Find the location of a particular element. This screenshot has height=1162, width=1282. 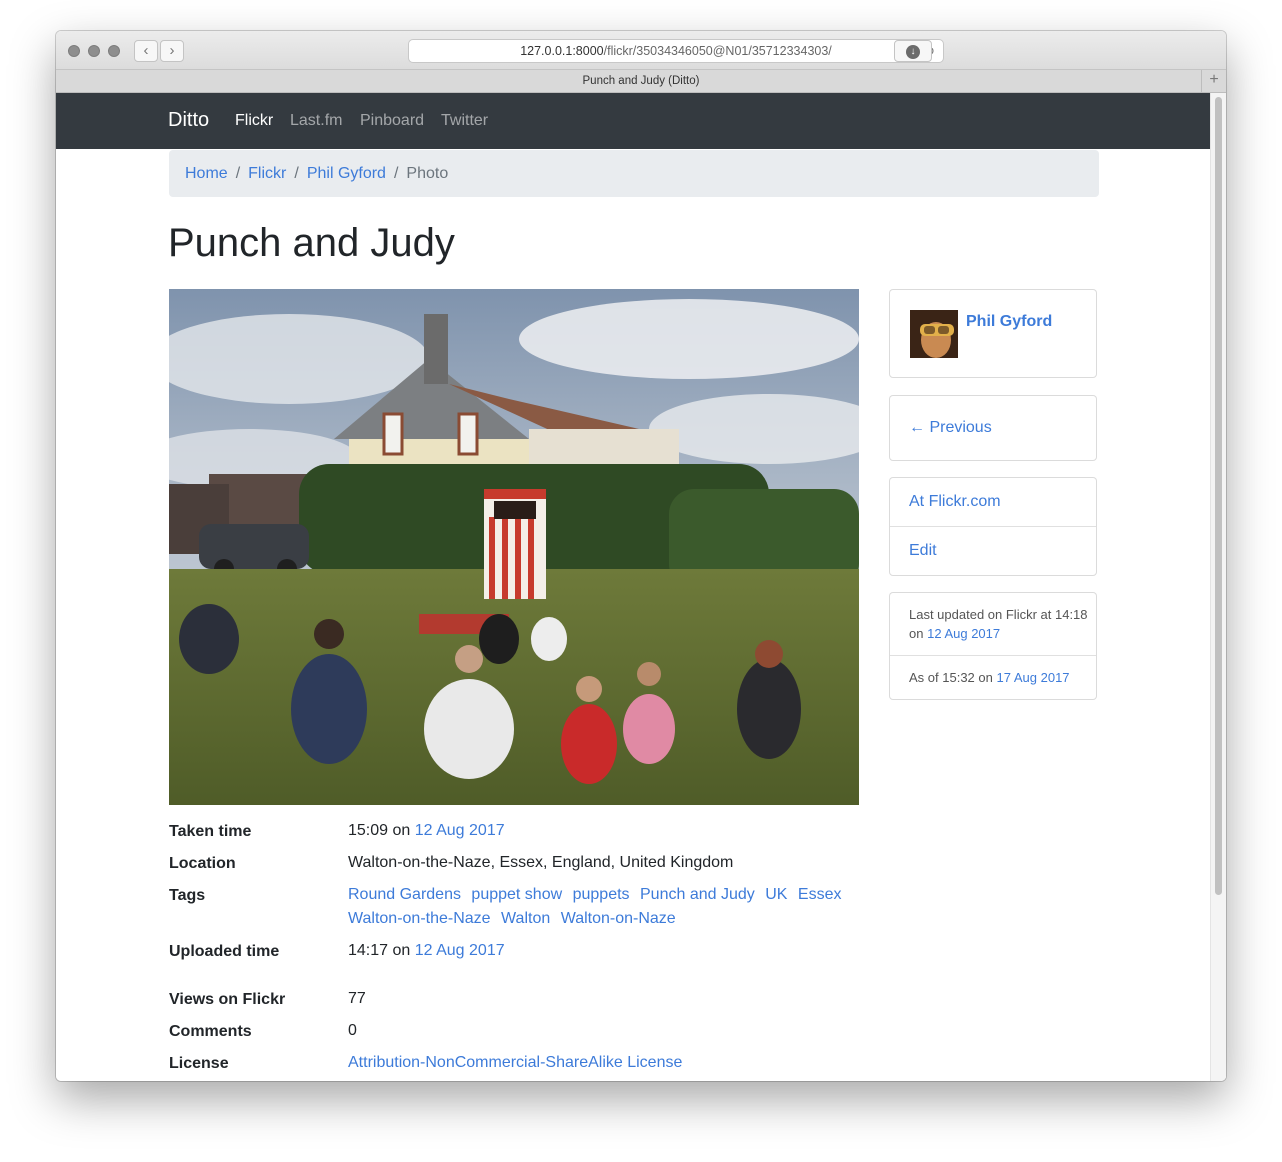

detail-label: License is located at coordinates (199, 1063).